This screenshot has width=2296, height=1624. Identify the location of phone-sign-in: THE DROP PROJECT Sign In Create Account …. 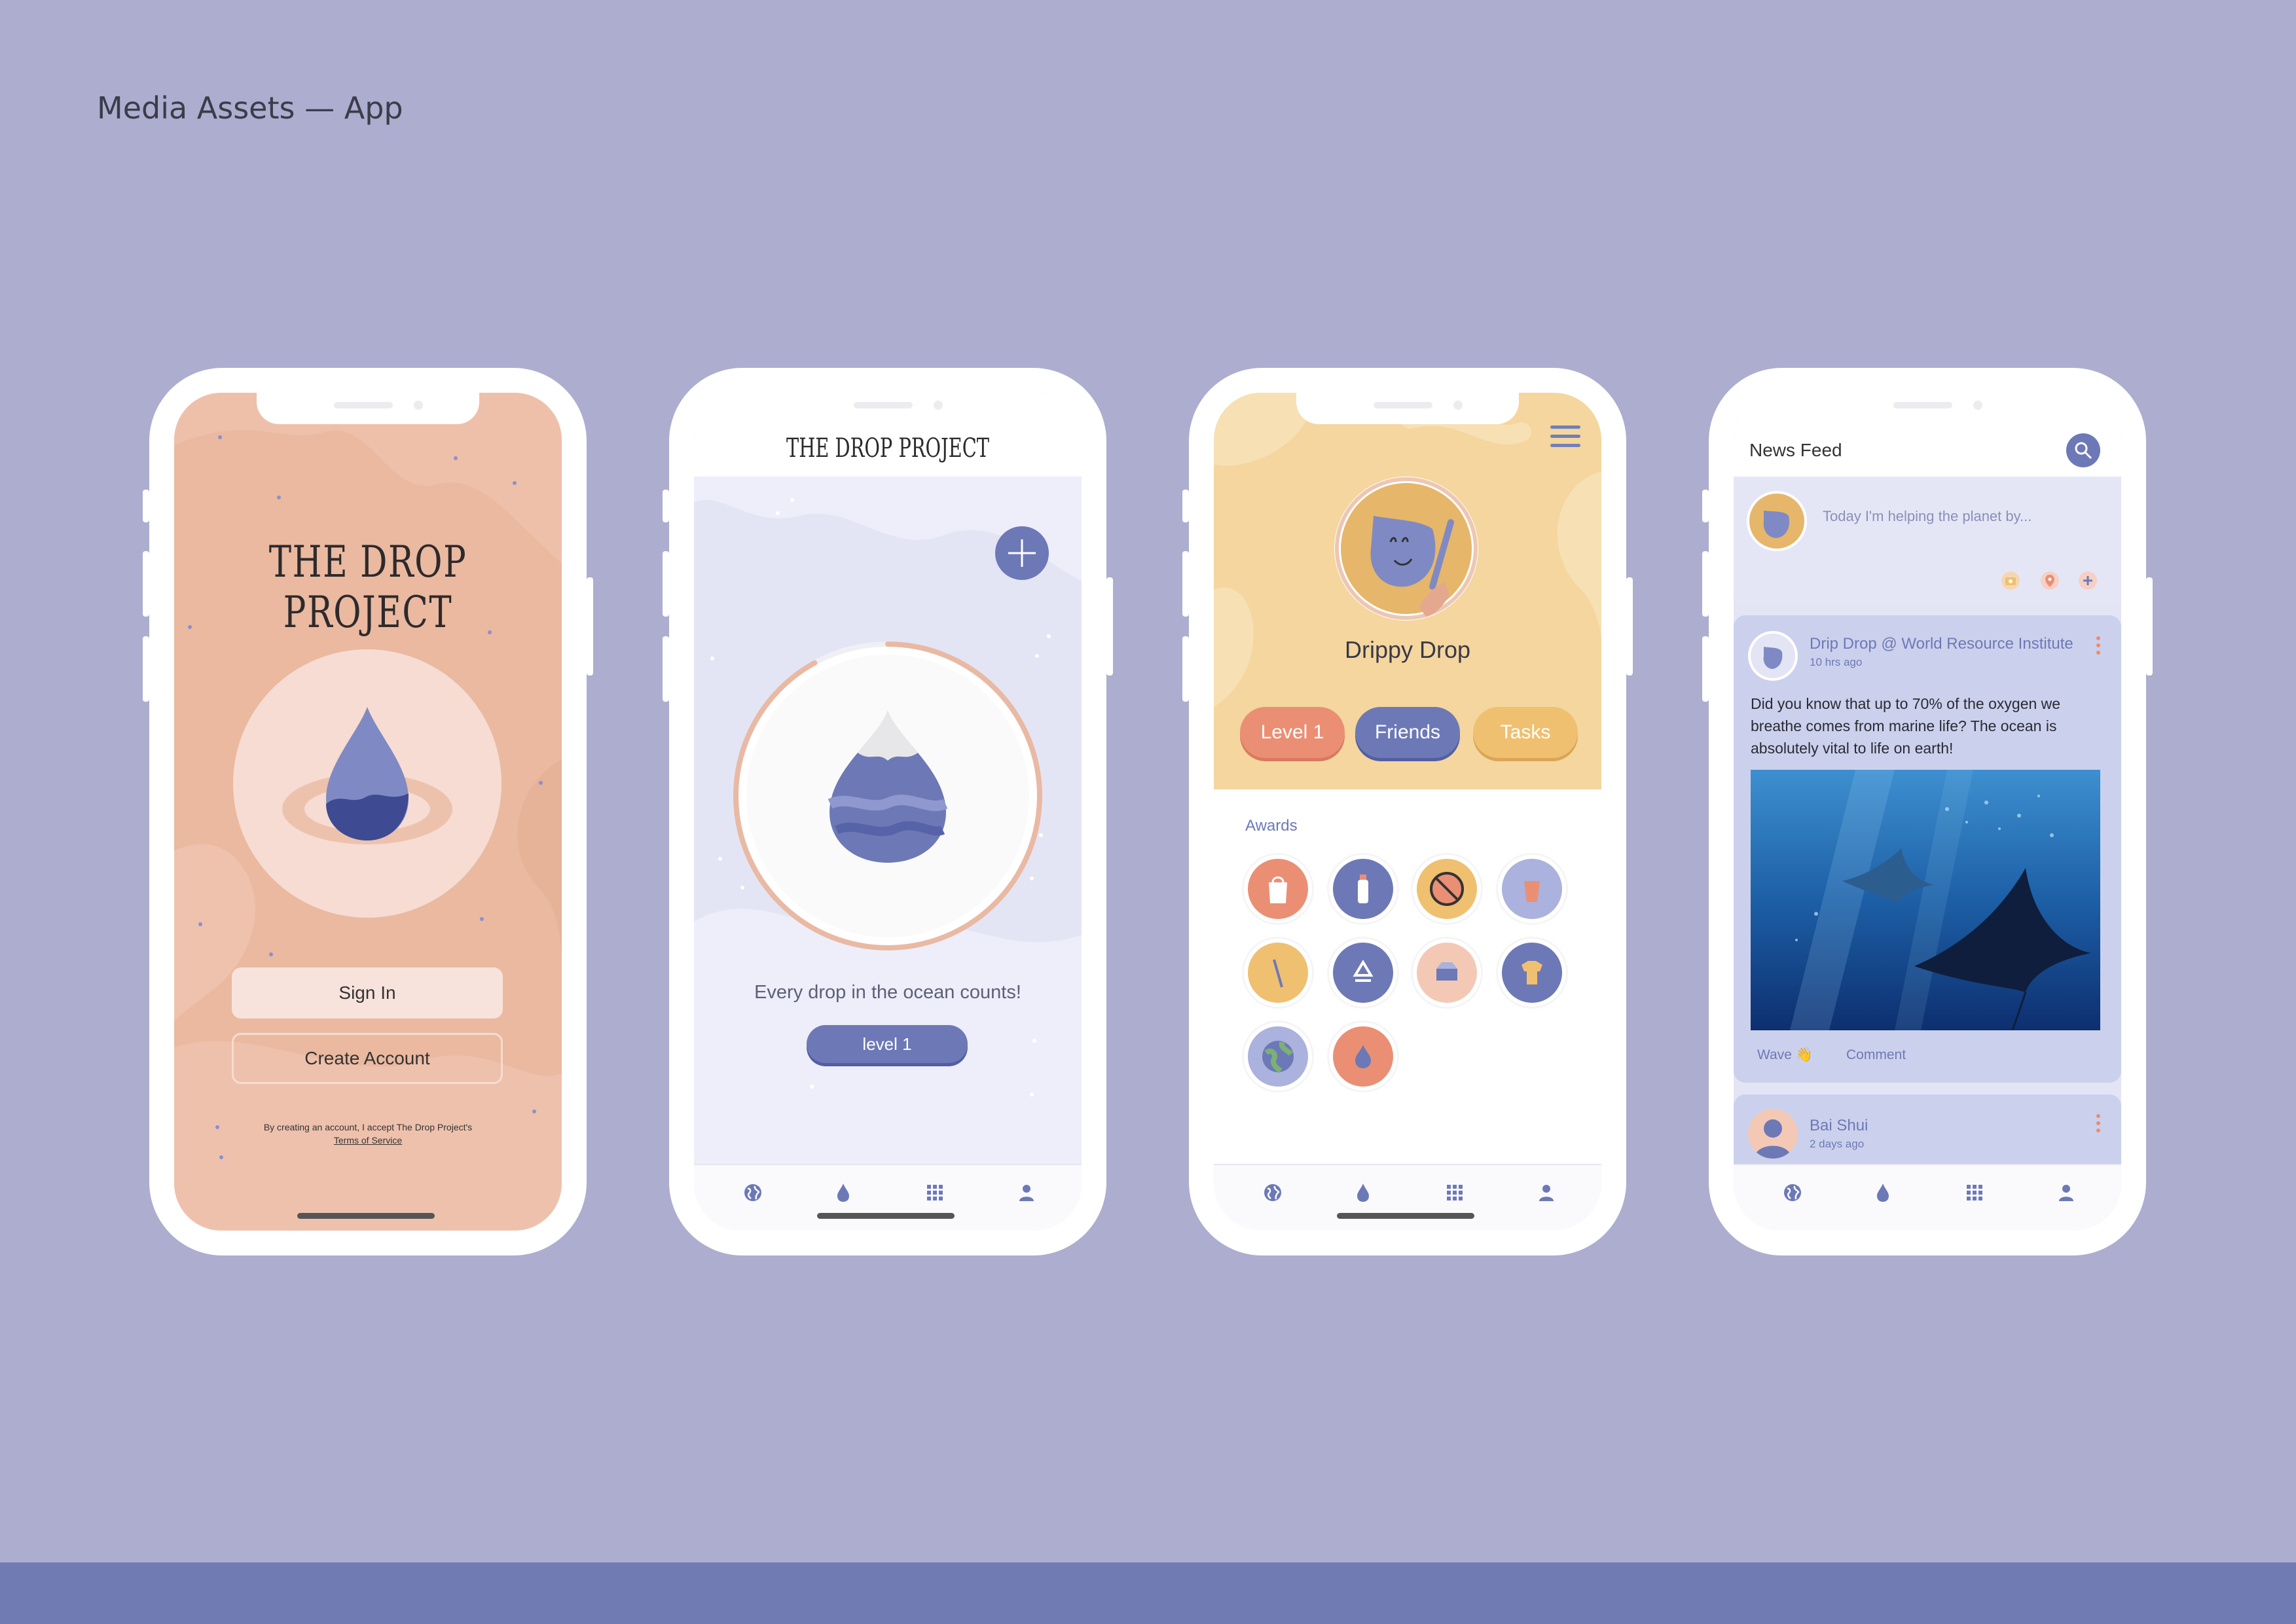
(368, 811).